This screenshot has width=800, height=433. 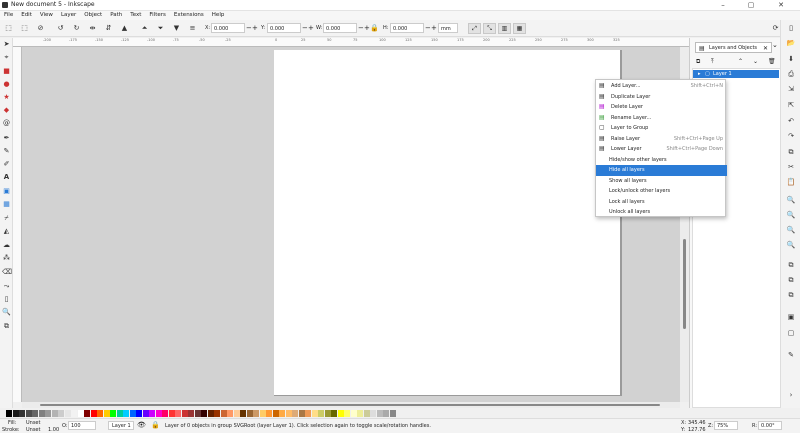 What do you see at coordinates (661, 107) in the screenshot?
I see `menu-item-delete-layer: ▤ Delete Layer` at bounding box center [661, 107].